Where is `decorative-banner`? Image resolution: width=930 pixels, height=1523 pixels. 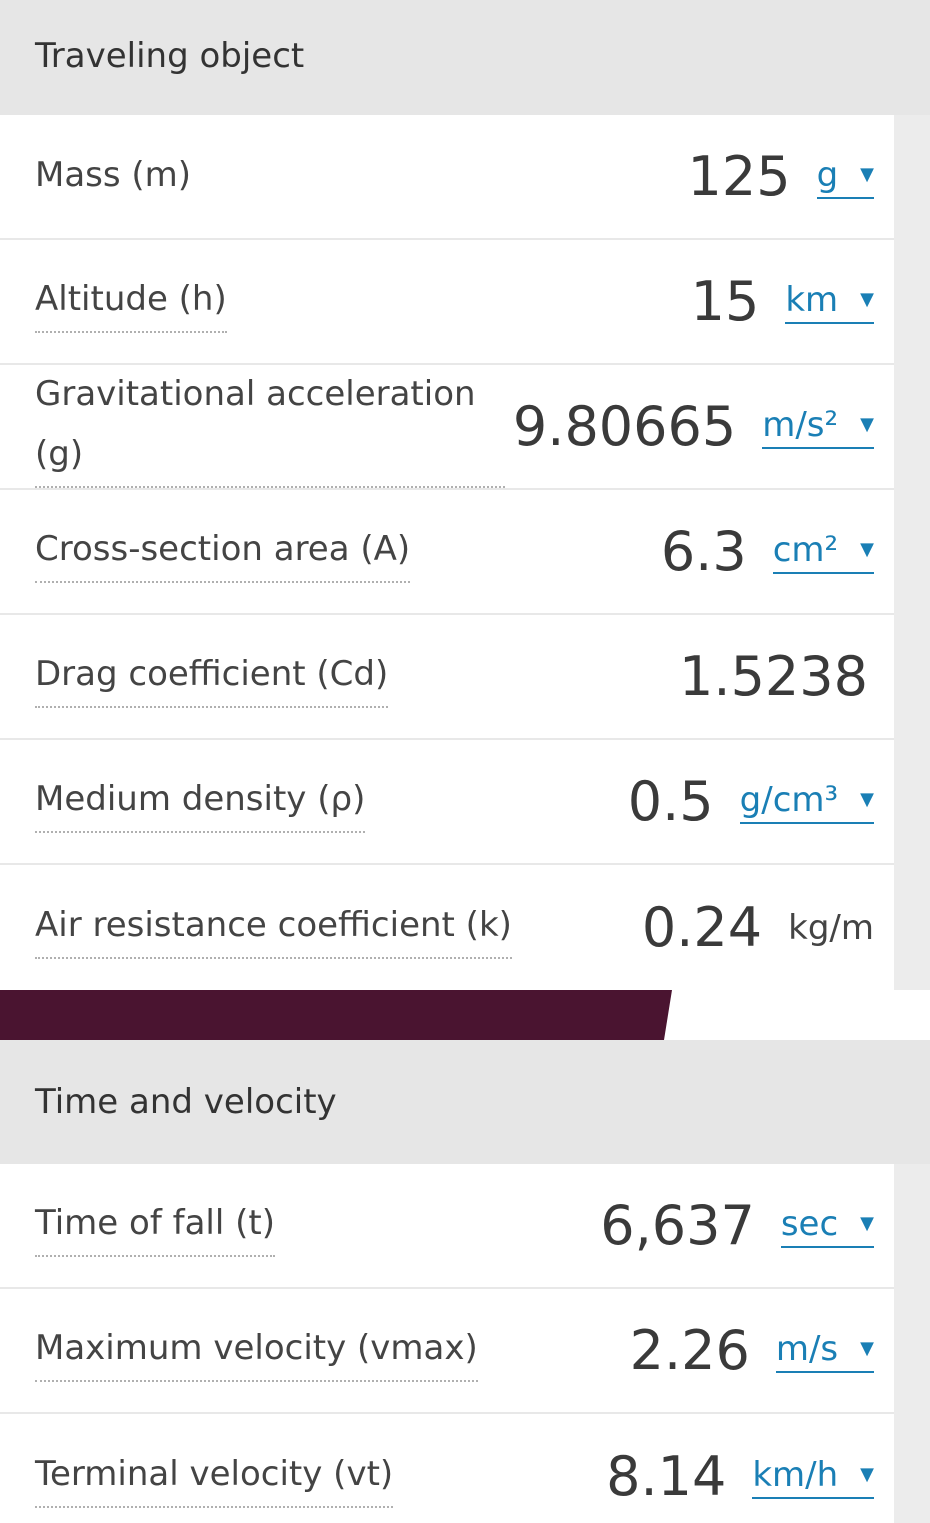
decorative-banner is located at coordinates (465, 1015).